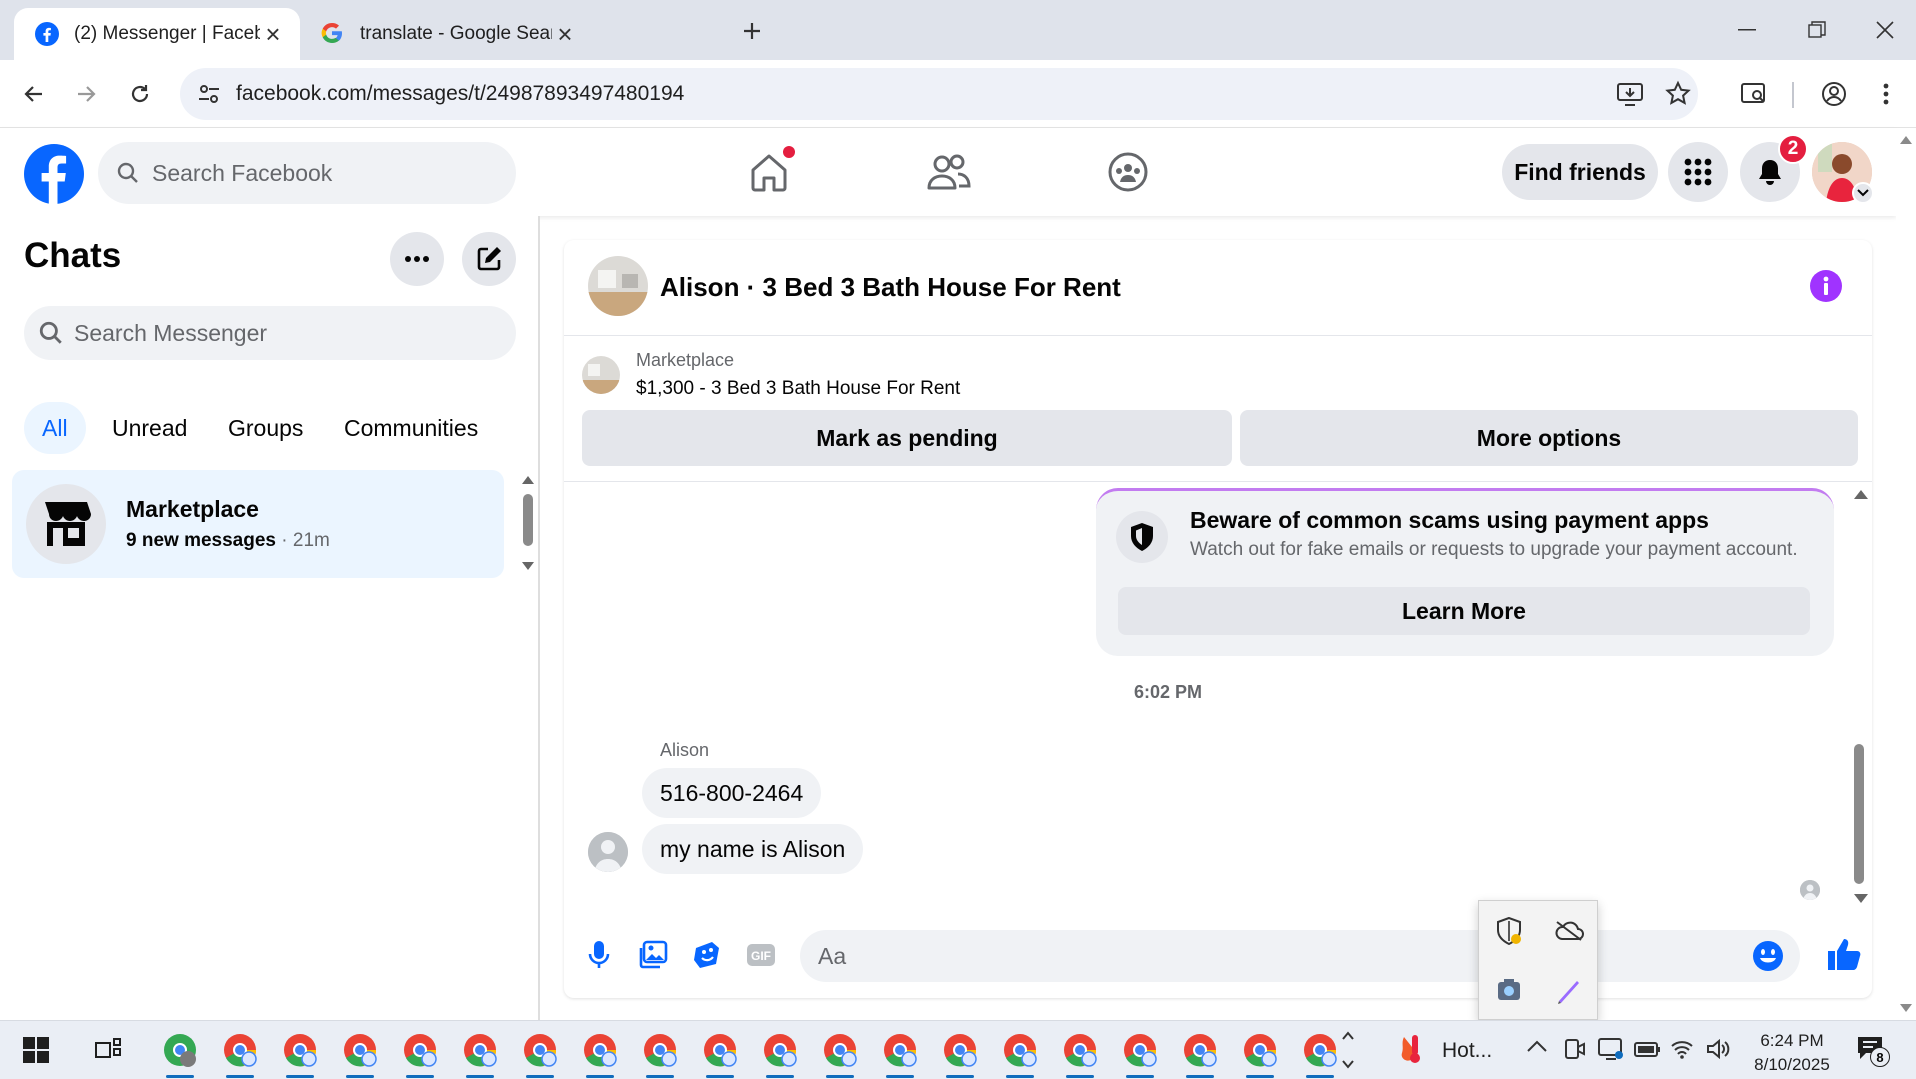  Describe the element at coordinates (209, 94) in the screenshot. I see `site-info-icon` at that location.